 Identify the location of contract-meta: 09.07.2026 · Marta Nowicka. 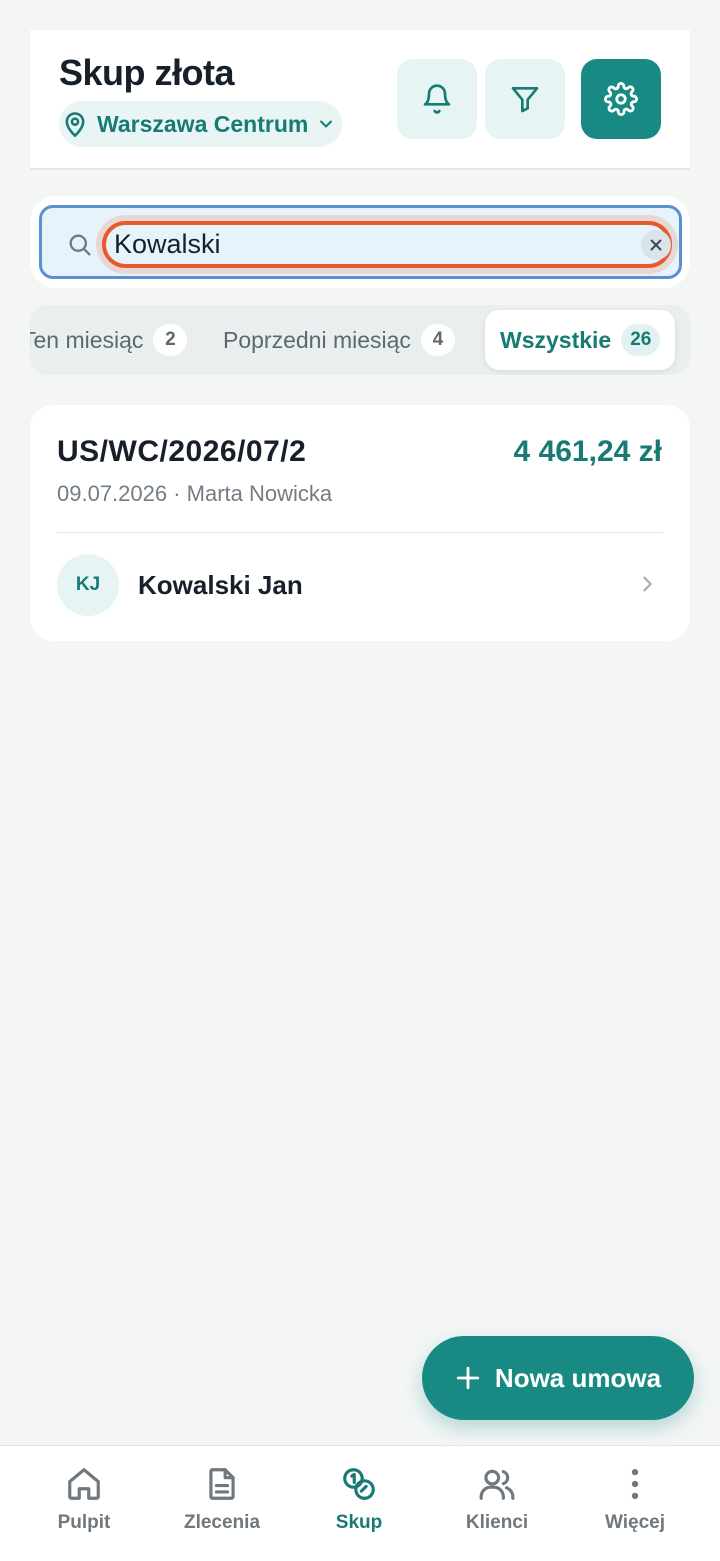
(195, 493).